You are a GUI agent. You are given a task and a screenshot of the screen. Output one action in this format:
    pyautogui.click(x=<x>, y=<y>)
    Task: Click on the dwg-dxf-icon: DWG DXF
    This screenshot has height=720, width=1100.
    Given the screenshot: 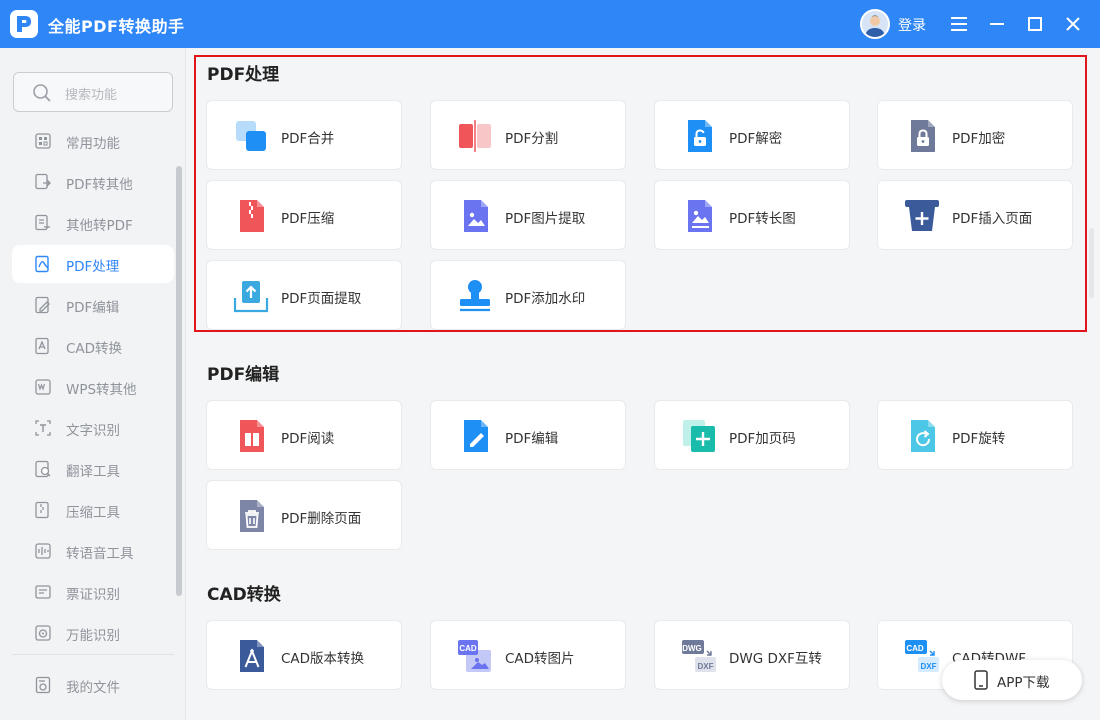 What is the action you would take?
    pyautogui.click(x=699, y=656)
    